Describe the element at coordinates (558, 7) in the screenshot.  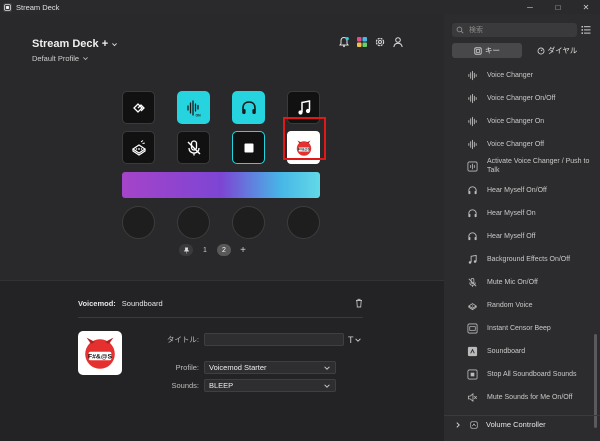
I see `maximize-button: □` at that location.